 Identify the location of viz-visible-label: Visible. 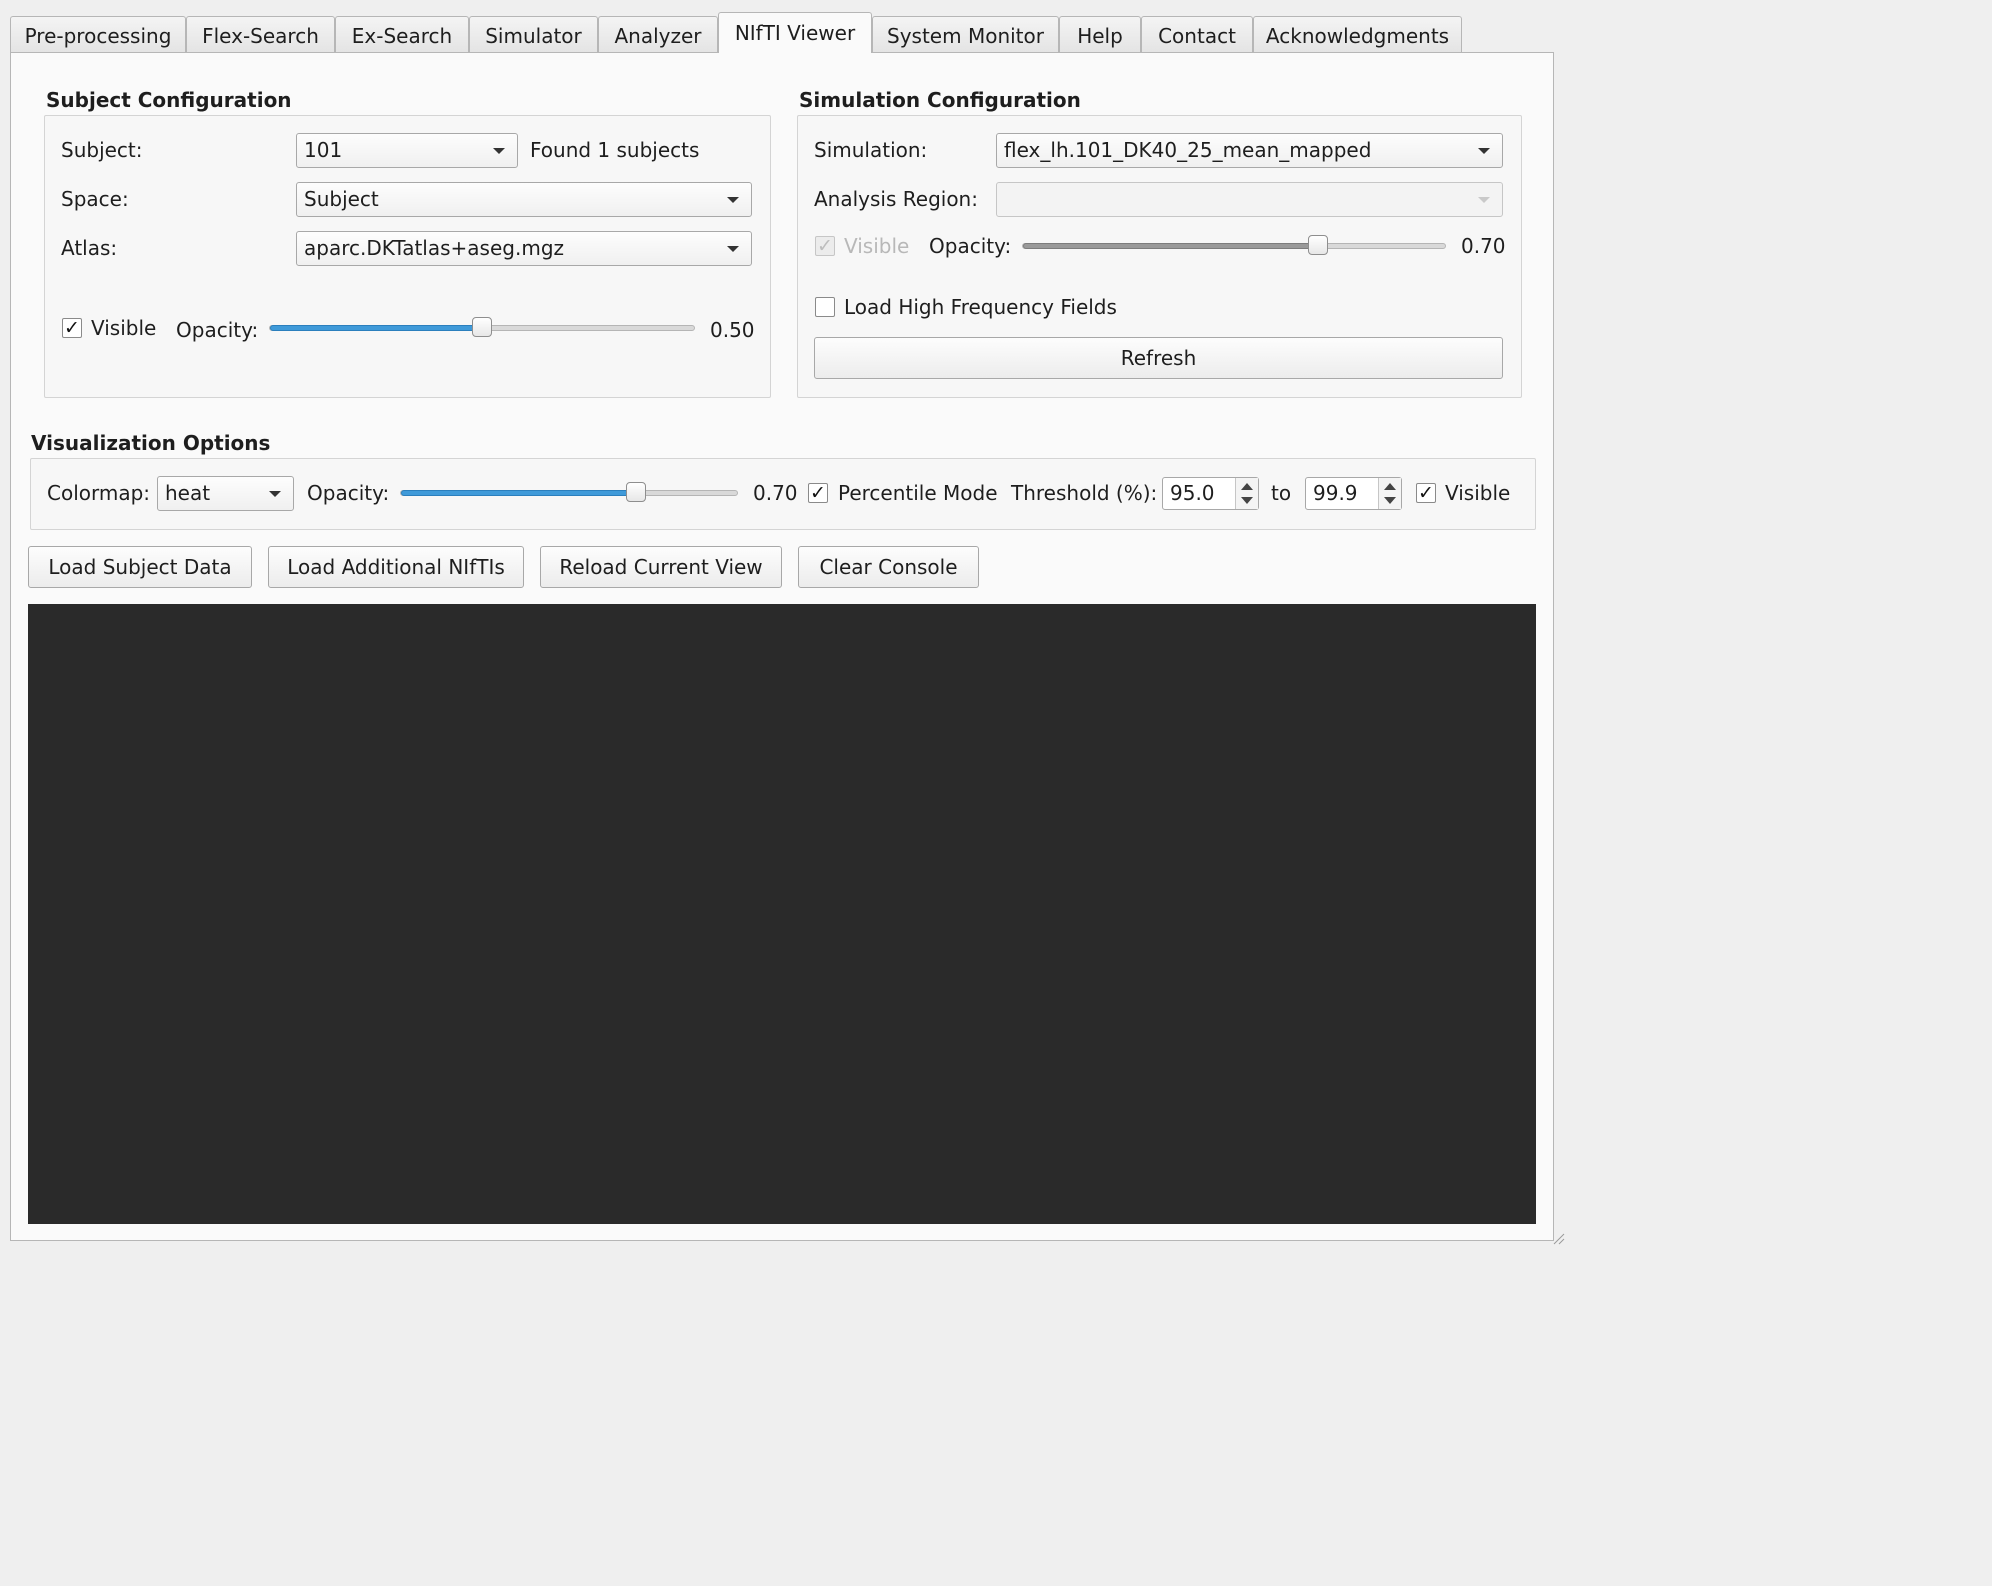
(1478, 493).